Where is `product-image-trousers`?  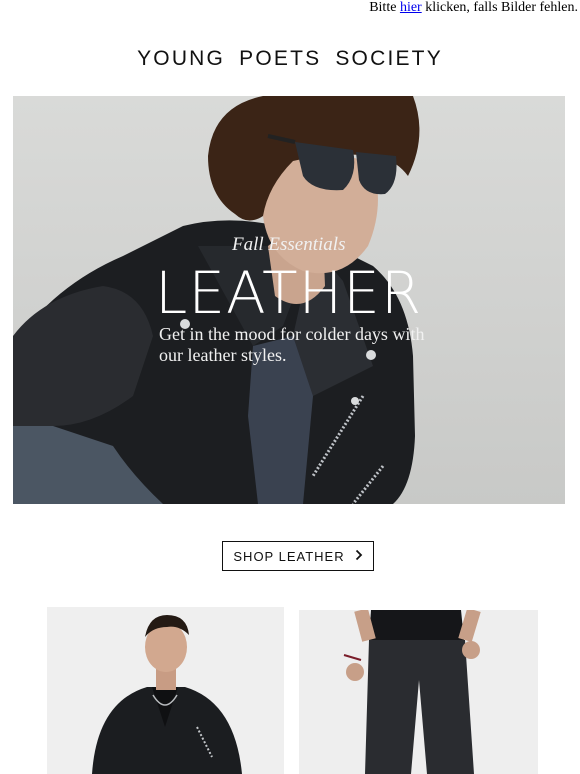
product-image-trousers is located at coordinates (418, 692).